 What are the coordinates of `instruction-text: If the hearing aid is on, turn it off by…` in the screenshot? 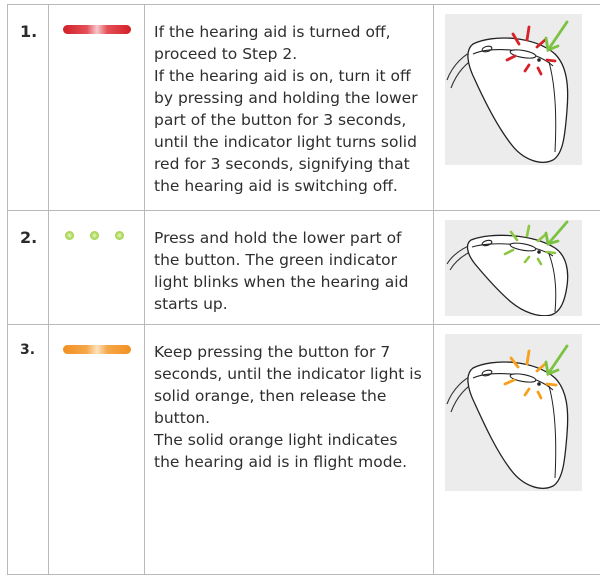 It's located at (286, 131).